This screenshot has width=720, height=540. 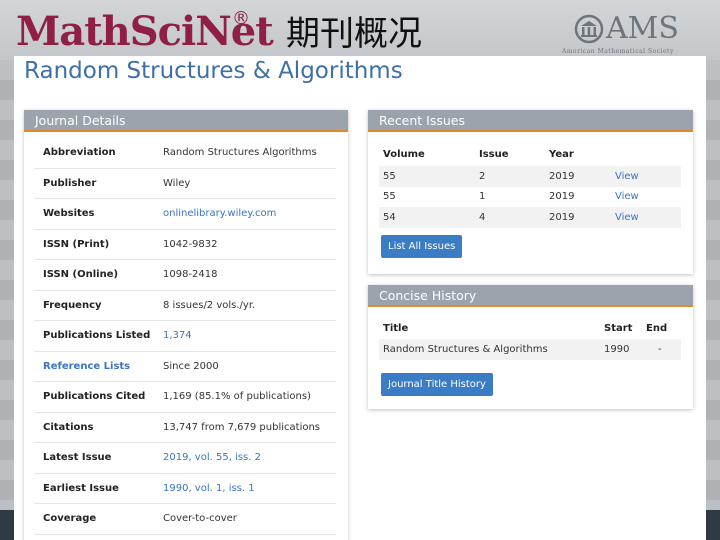 I want to click on detail-value: 2019, vol. 55, iss. 2, so click(x=212, y=458).